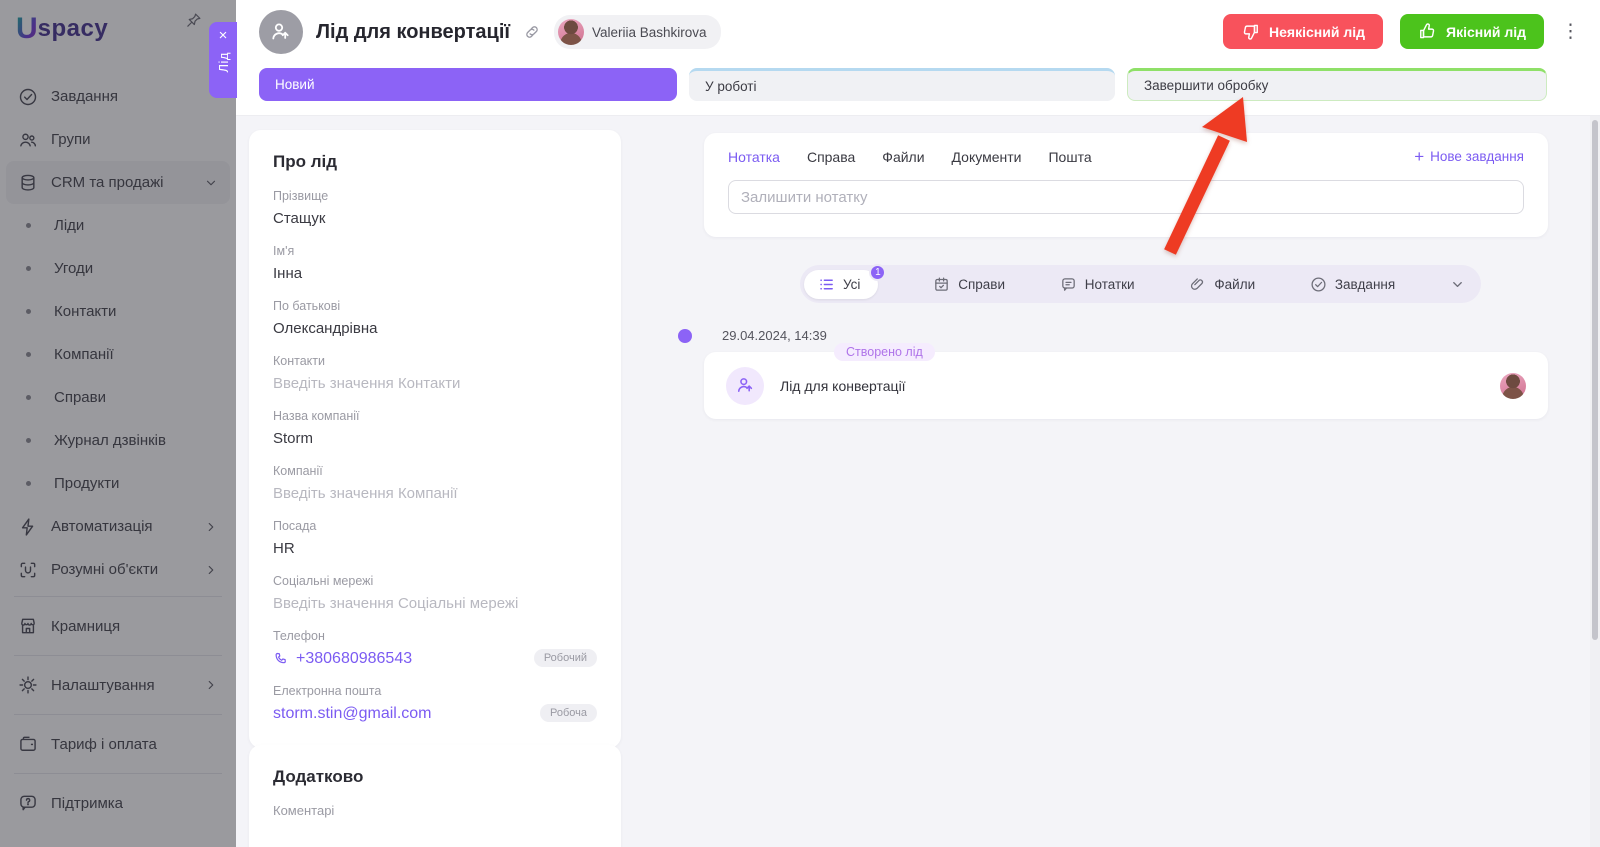 The width and height of the screenshot is (1600, 847). What do you see at coordinates (731, 86) in the screenshot?
I see `stage-label: У роботі` at bounding box center [731, 86].